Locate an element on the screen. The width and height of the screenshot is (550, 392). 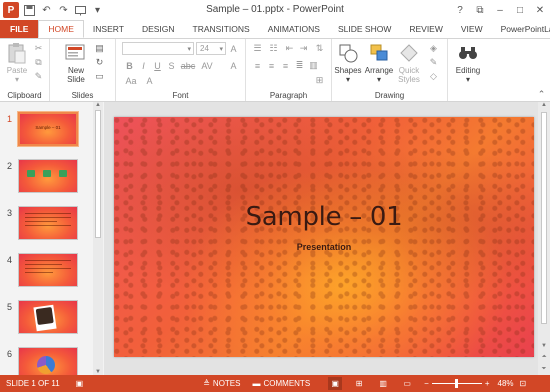
notes-button: ≜ NOTES is located at coordinates (221, 383).